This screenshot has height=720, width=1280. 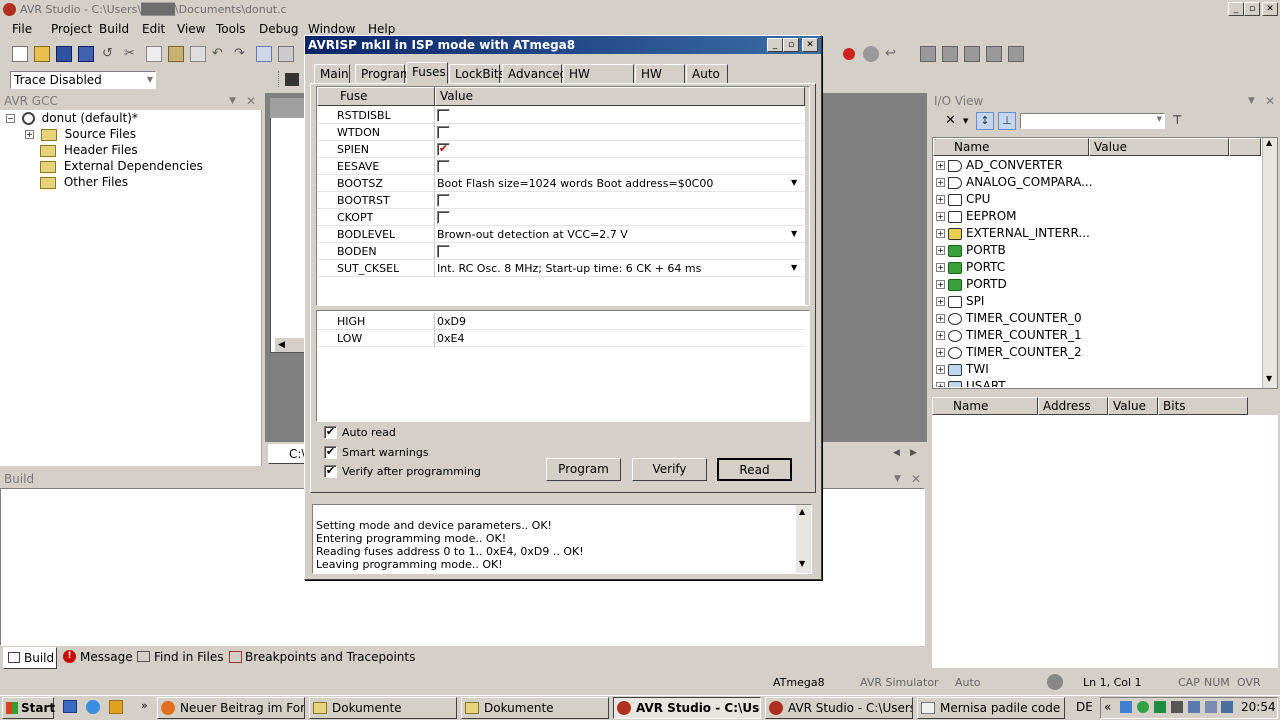 I want to click on undo-icon: ↺, so click(x=110, y=54).